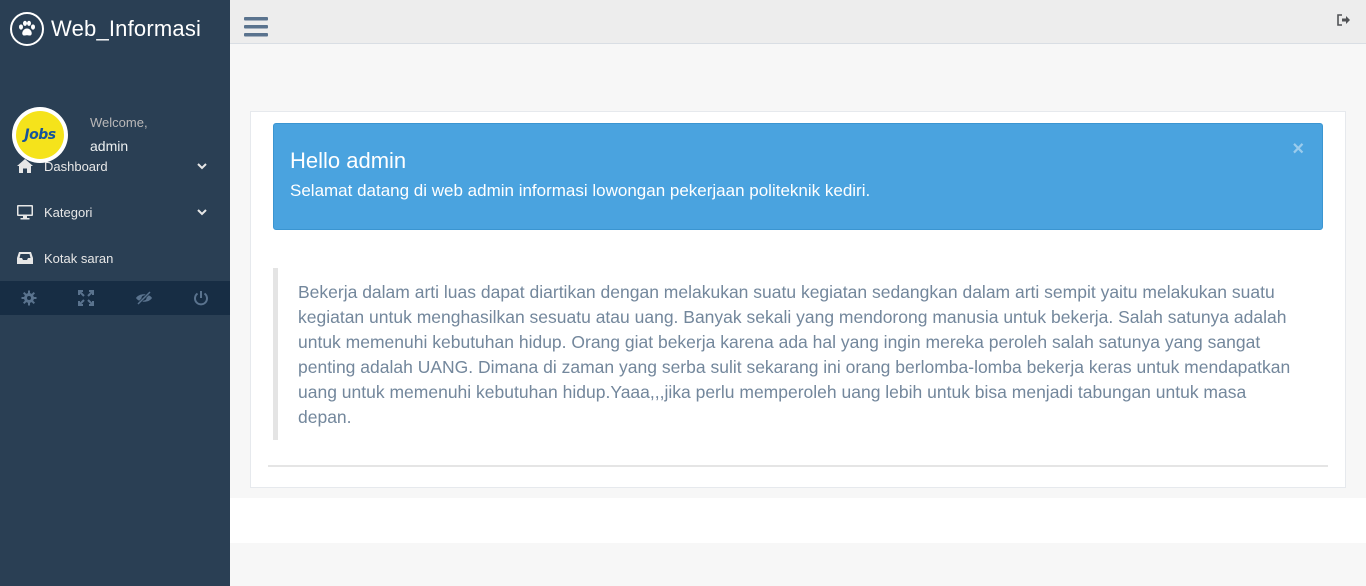 Image resolution: width=1366 pixels, height=586 pixels. What do you see at coordinates (798, 22) in the screenshot?
I see `top-nav` at bounding box center [798, 22].